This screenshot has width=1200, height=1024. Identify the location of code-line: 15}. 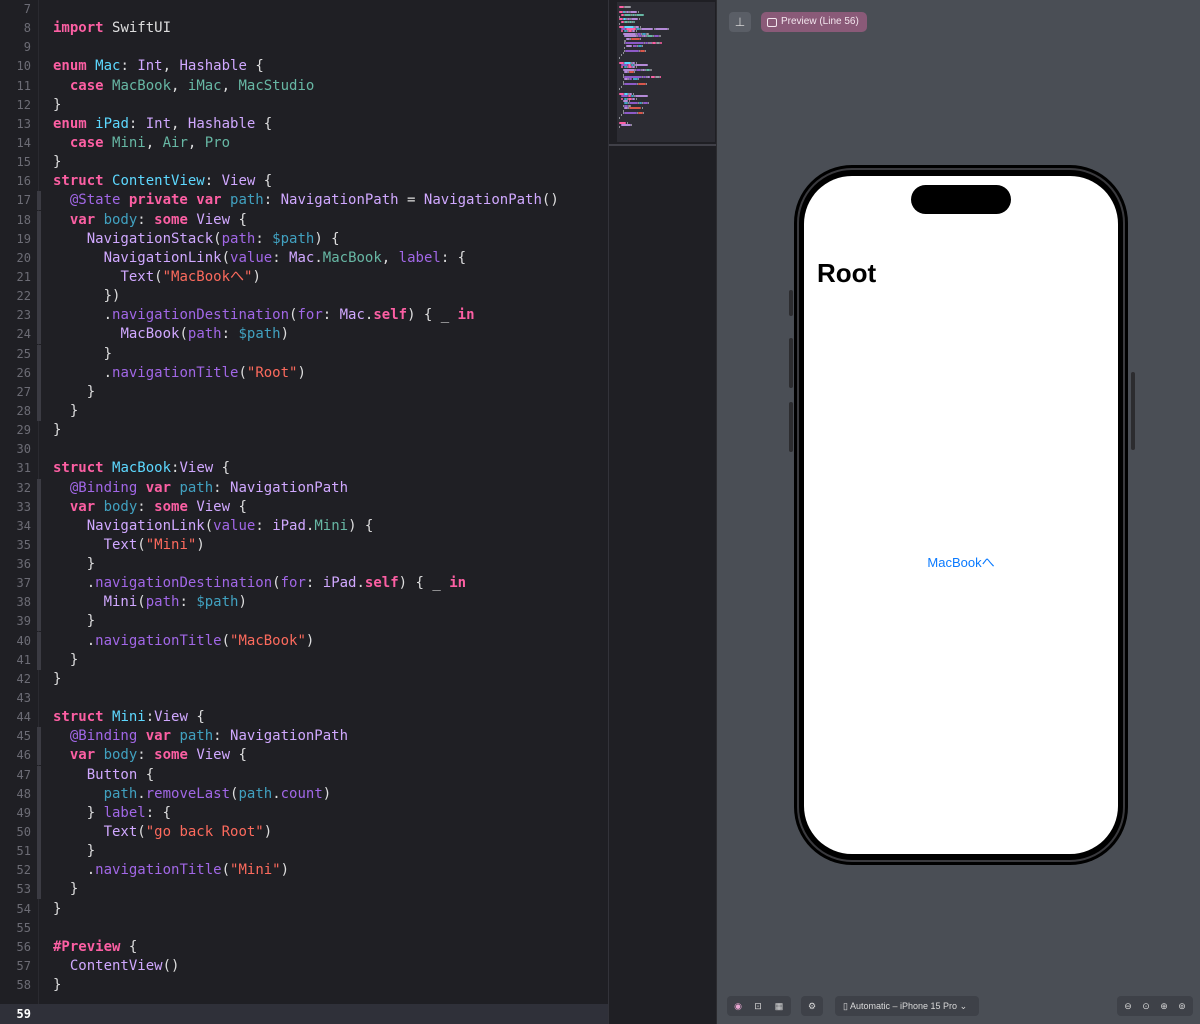
(304, 162).